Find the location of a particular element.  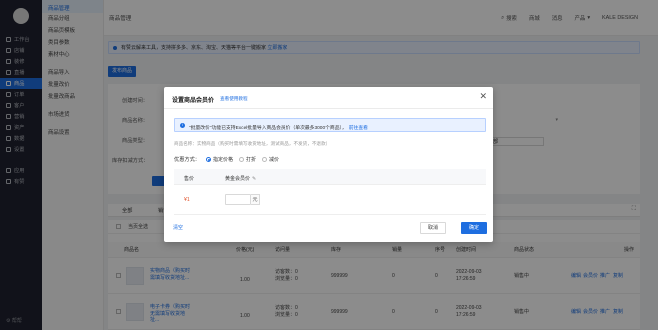

clear-button: 清空 is located at coordinates (178, 227).